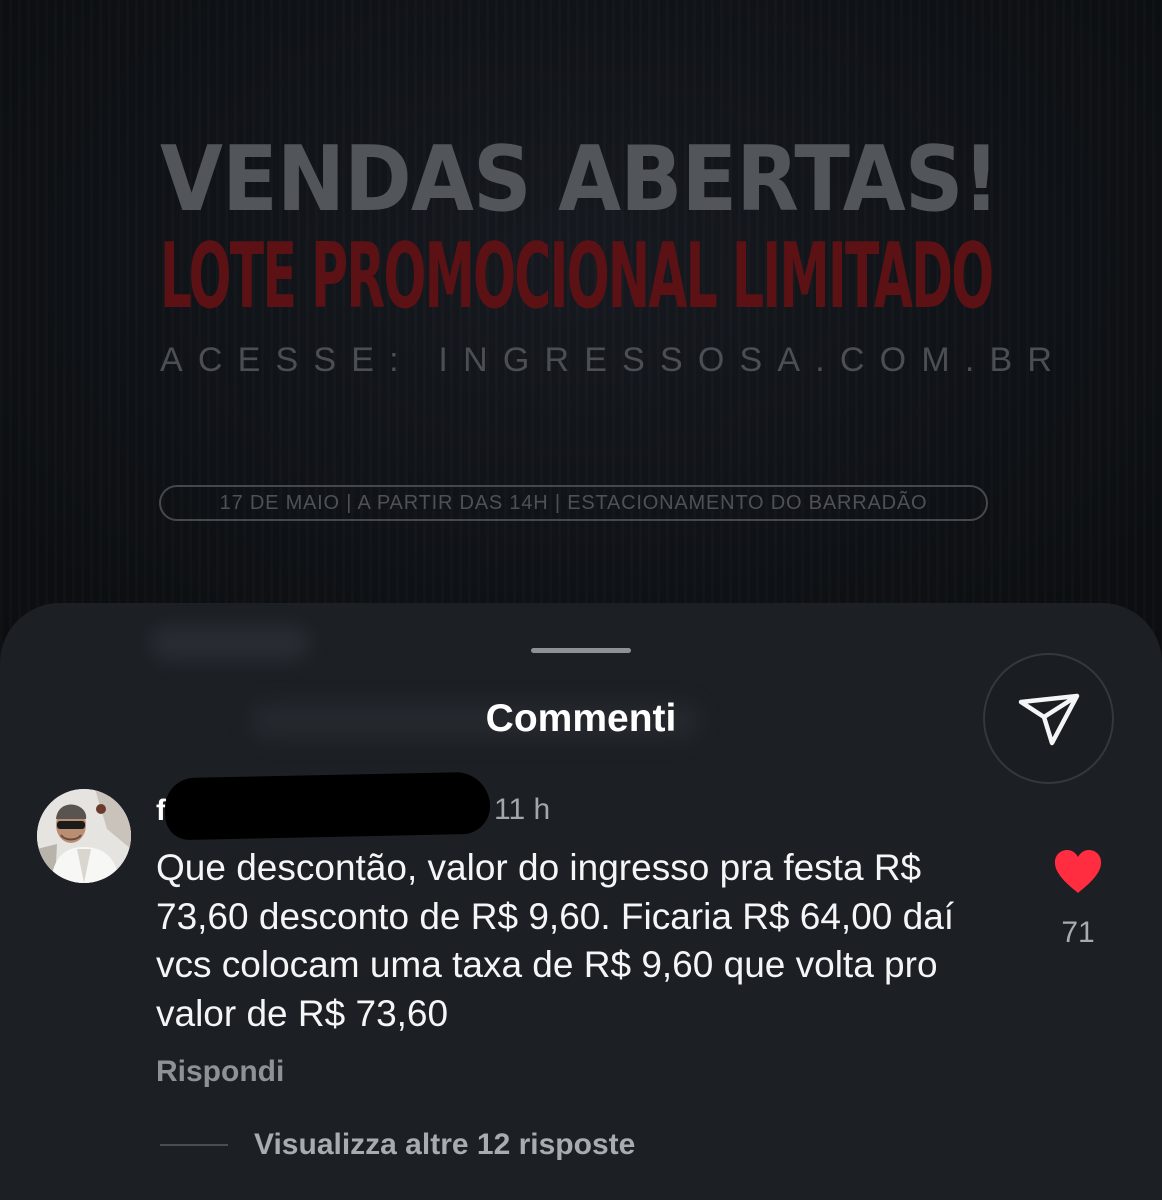  What do you see at coordinates (522, 809) in the screenshot?
I see `comment-timestamp: 11 h` at bounding box center [522, 809].